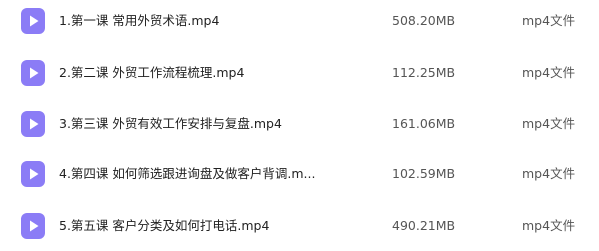 The image size is (599, 251). I want to click on file-size: 508.20MB, so click(424, 20).